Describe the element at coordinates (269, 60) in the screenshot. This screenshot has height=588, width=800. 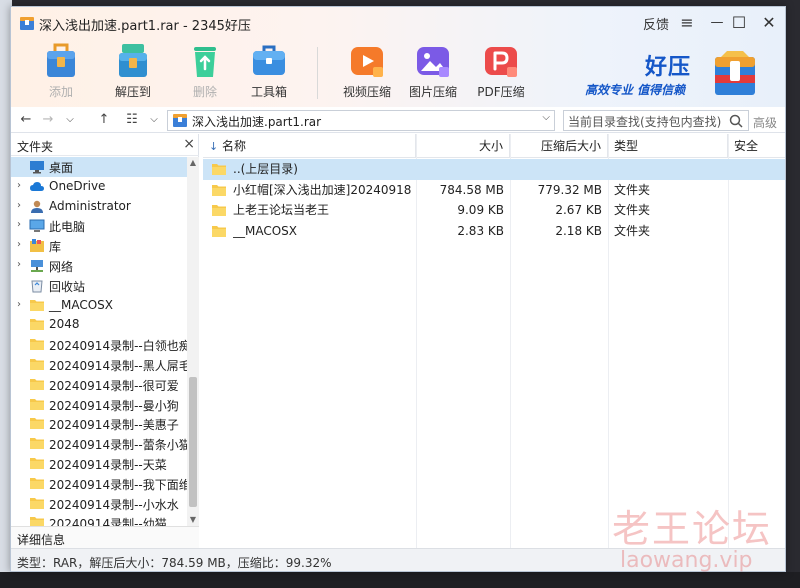
I see `toolbox-icon` at that location.